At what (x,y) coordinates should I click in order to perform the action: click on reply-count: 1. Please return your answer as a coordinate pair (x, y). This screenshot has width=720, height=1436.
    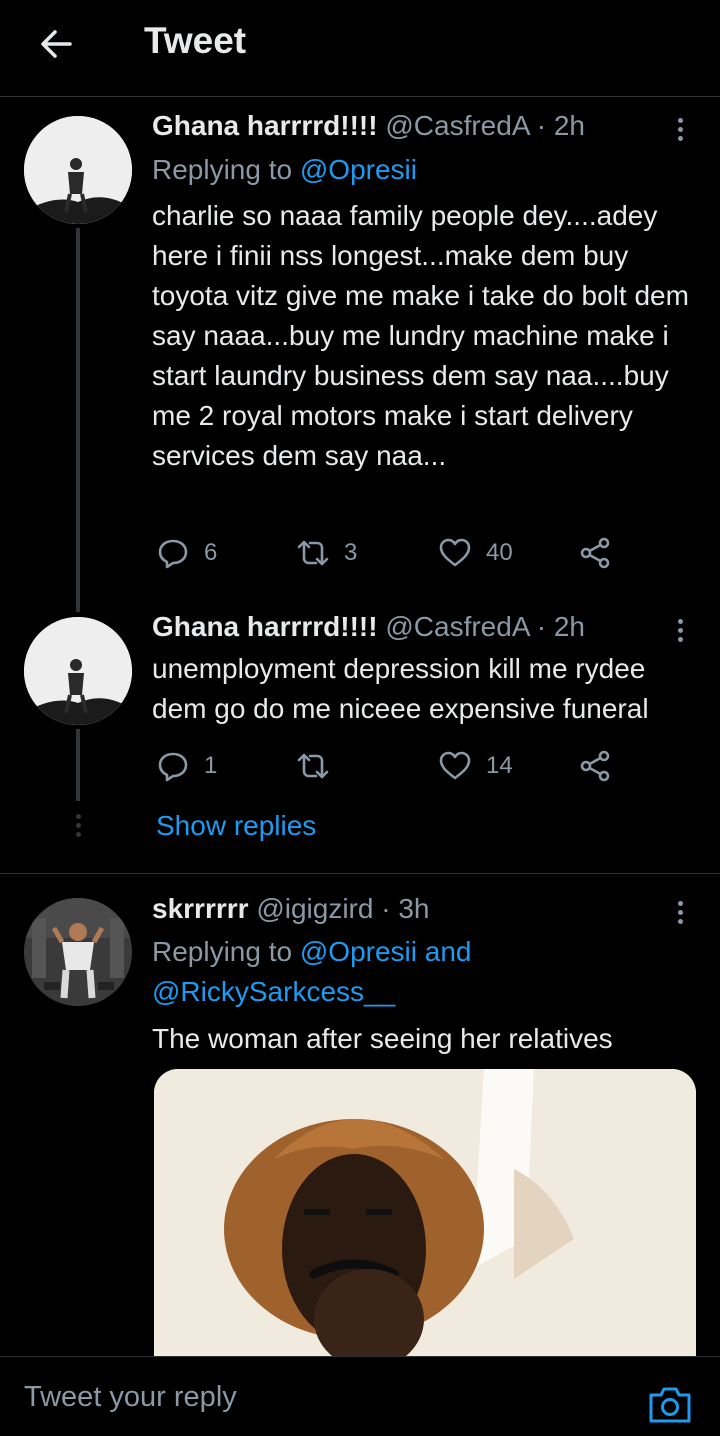
    Looking at the image, I should click on (211, 765).